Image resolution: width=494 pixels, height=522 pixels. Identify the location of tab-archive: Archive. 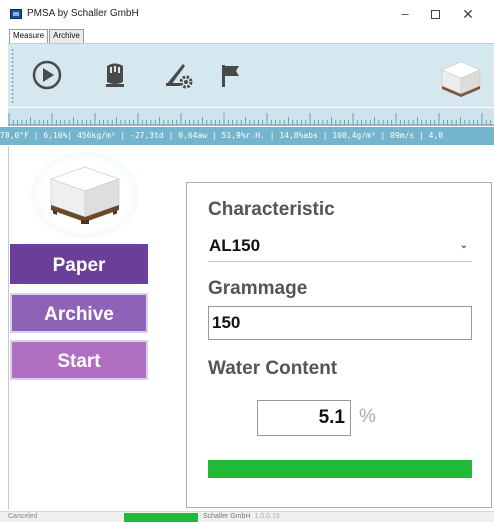
(66, 36).